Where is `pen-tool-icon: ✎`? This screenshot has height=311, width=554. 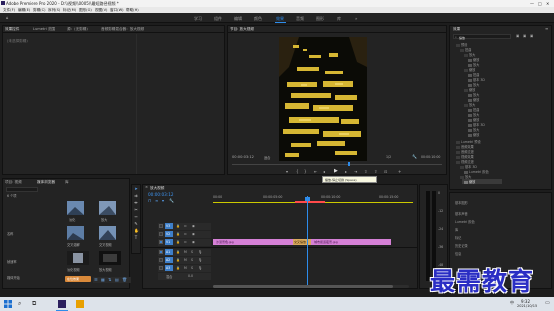
pen-tool-icon: ✎ is located at coordinates (136, 224).